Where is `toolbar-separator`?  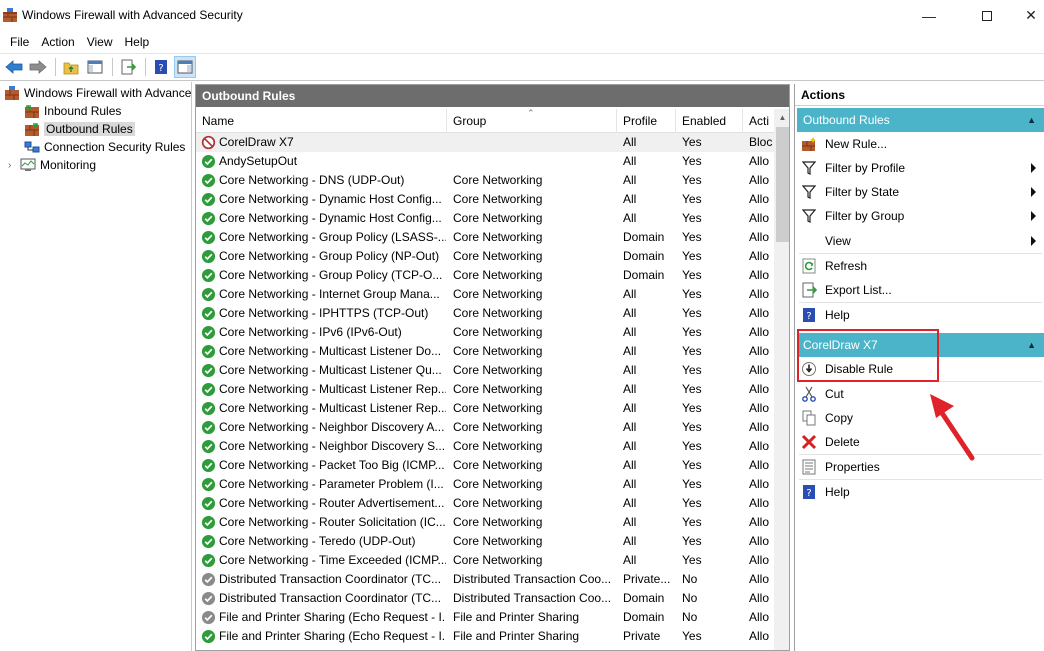 toolbar-separator is located at coordinates (55, 67).